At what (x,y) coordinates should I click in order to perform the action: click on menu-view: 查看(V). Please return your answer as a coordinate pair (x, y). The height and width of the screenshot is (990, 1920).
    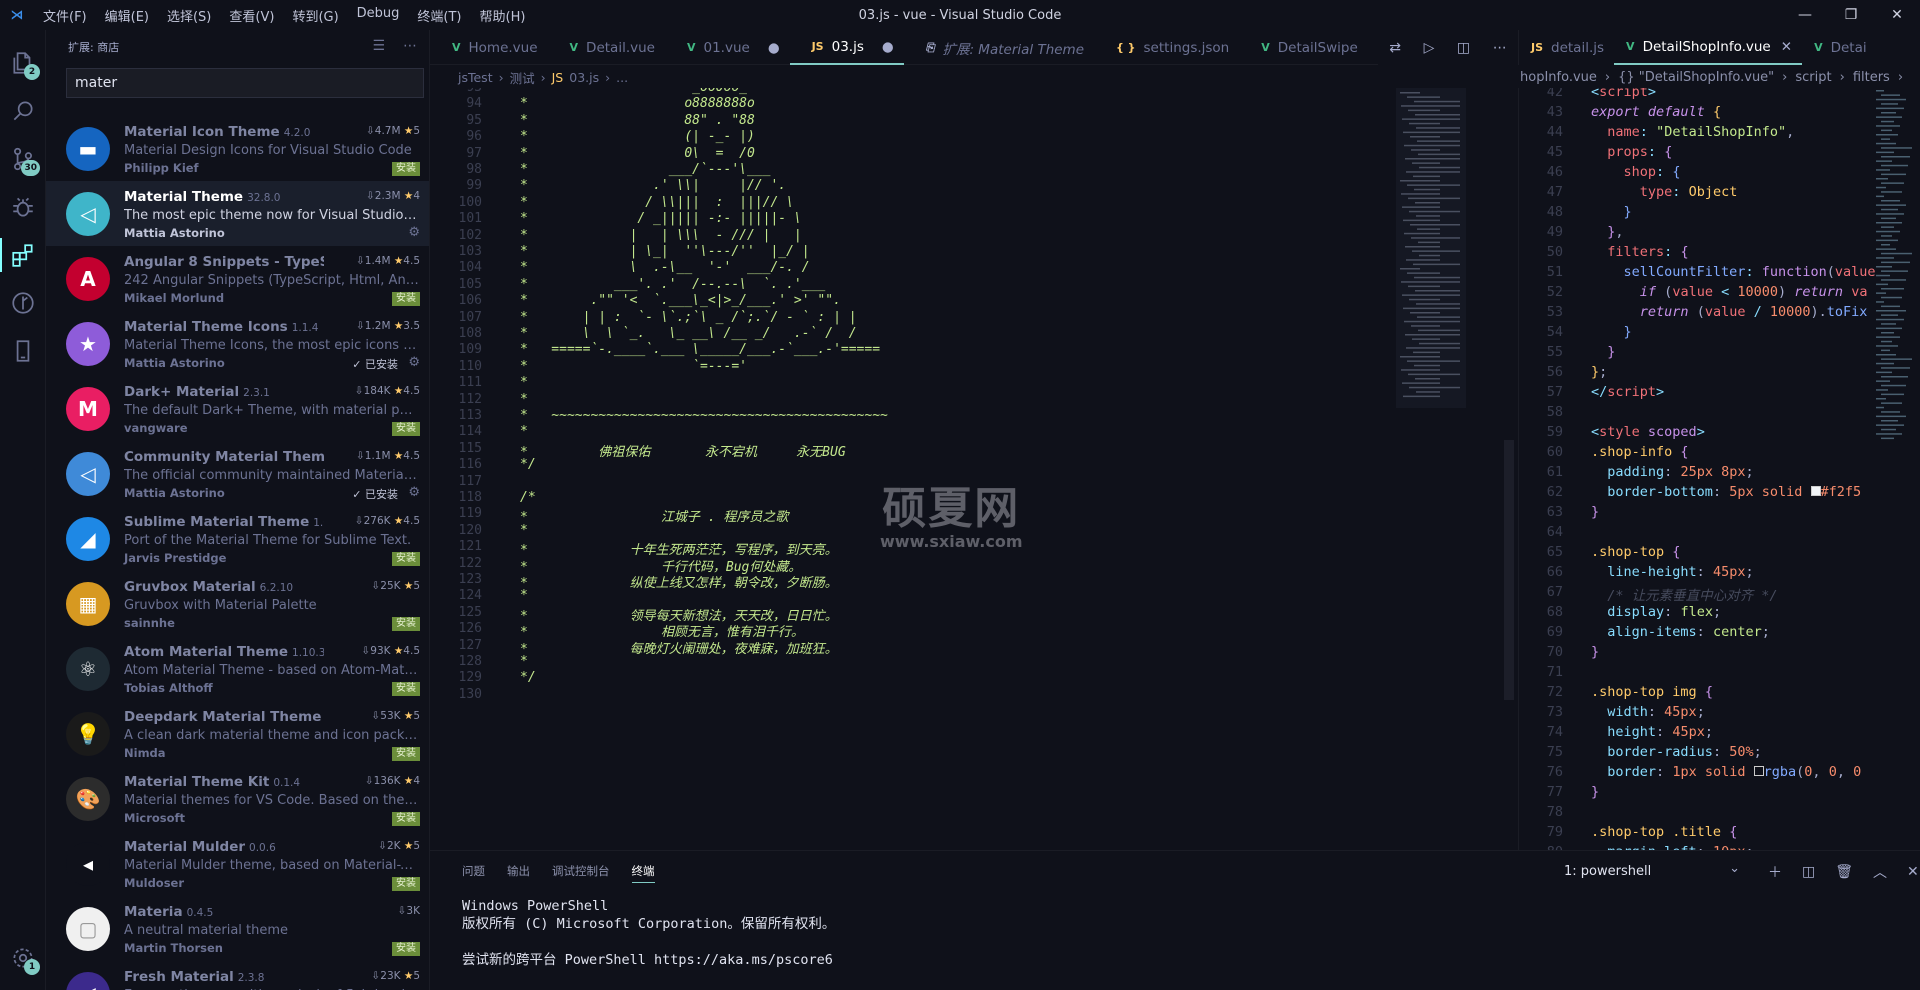
    Looking at the image, I should click on (251, 15).